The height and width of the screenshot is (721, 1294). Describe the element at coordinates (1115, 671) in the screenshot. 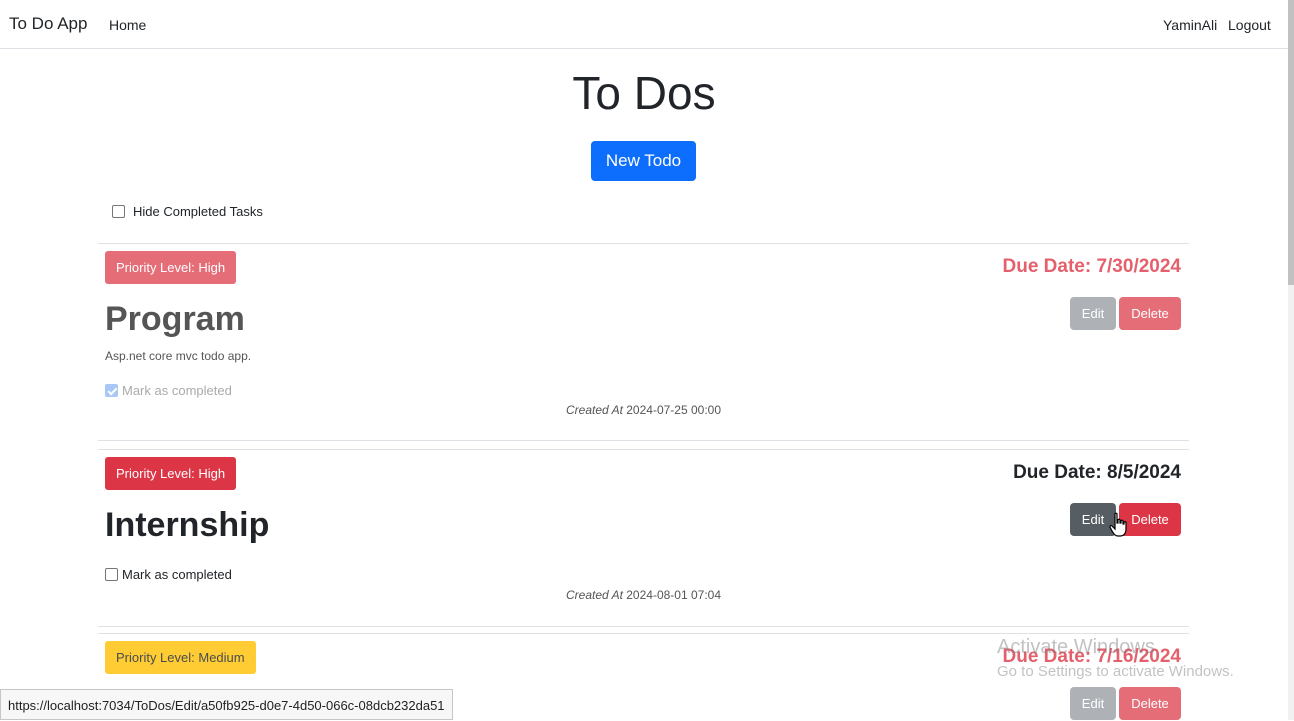

I see `activate-windows-subtitle: Go to Settings to activate Windows.` at that location.